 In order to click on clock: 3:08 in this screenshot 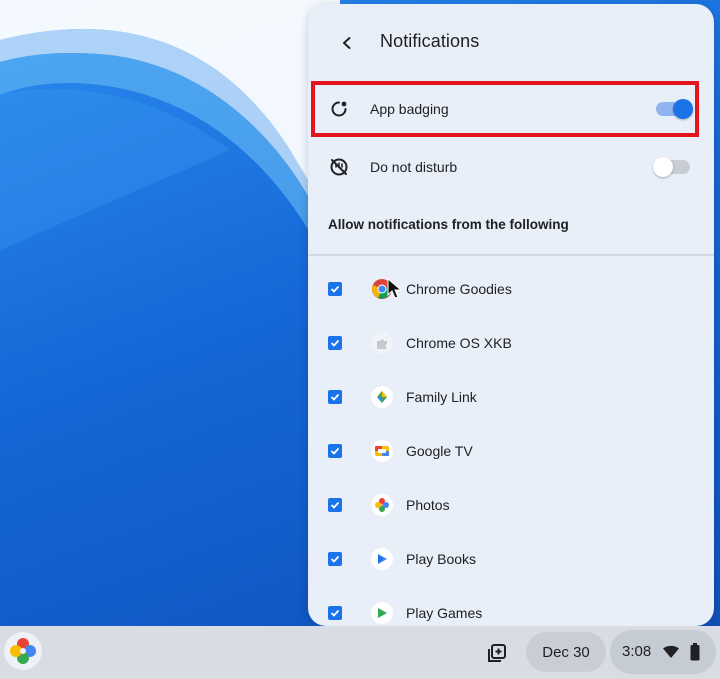, I will do `click(637, 651)`.